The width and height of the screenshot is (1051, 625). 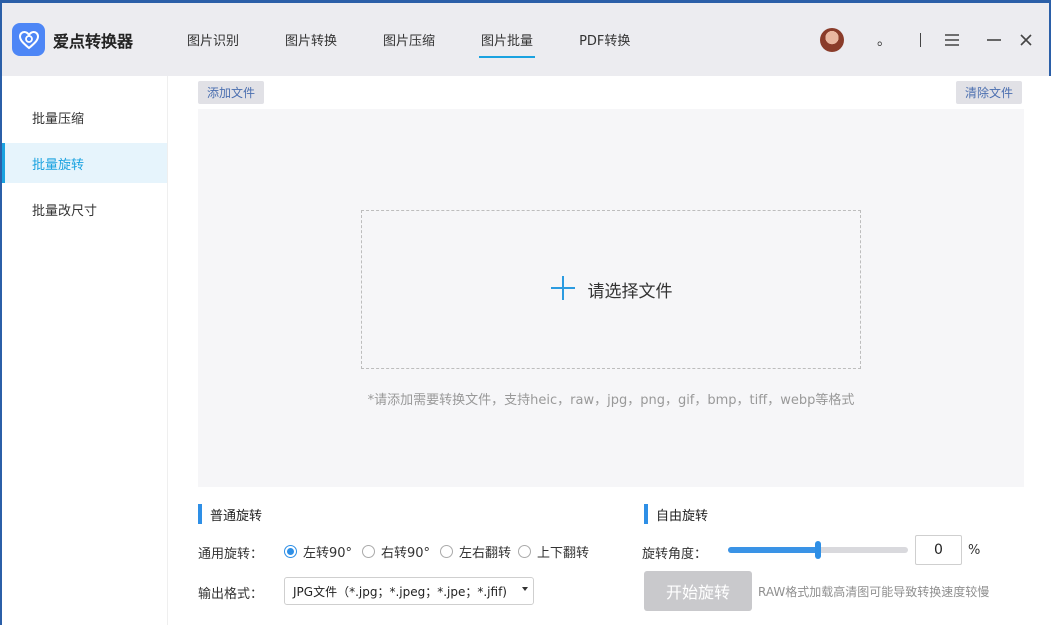 What do you see at coordinates (406, 553) in the screenshot?
I see `radio-label: 右转90°` at bounding box center [406, 553].